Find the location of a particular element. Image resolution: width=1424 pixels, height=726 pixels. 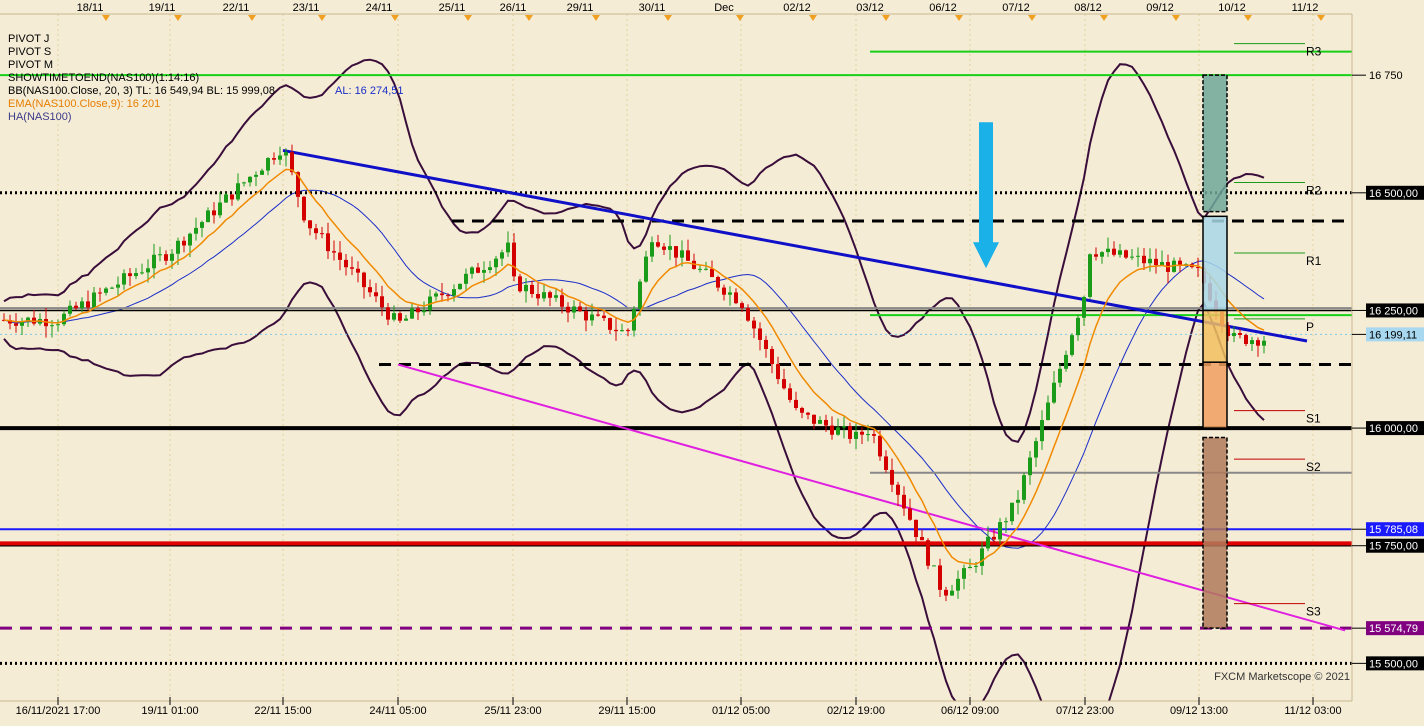

top-date-label: 22/11 is located at coordinates (236, 8).